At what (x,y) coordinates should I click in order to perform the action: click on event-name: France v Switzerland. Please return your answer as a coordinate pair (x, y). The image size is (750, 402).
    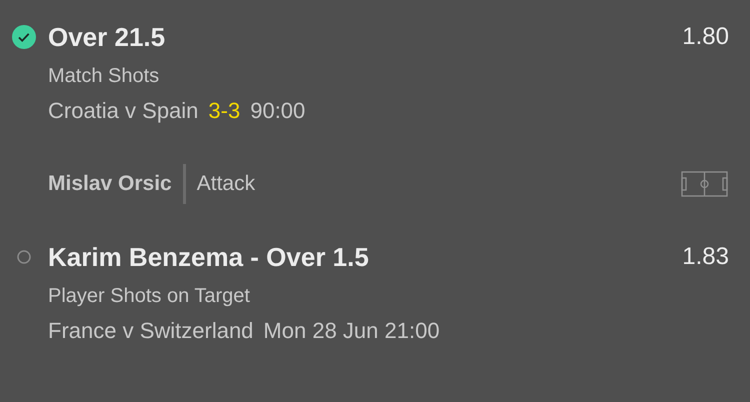
    Looking at the image, I should click on (151, 331).